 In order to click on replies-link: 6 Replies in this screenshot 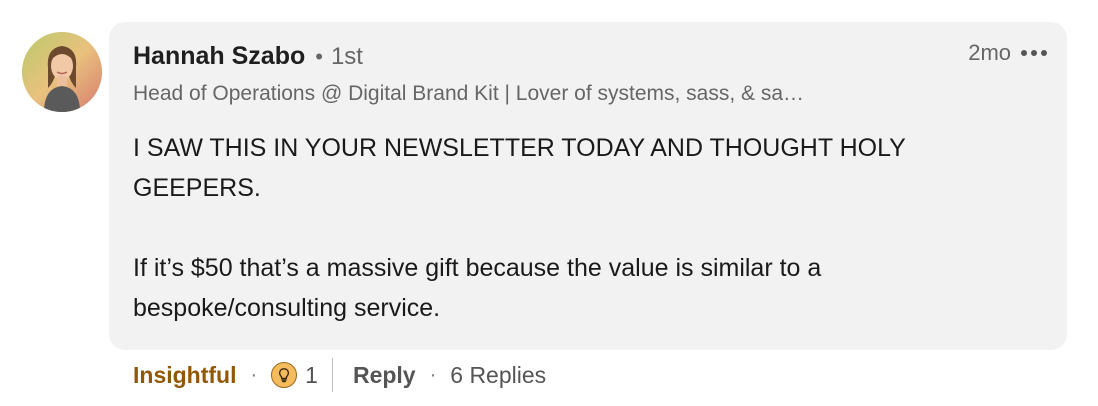, I will do `click(498, 375)`.